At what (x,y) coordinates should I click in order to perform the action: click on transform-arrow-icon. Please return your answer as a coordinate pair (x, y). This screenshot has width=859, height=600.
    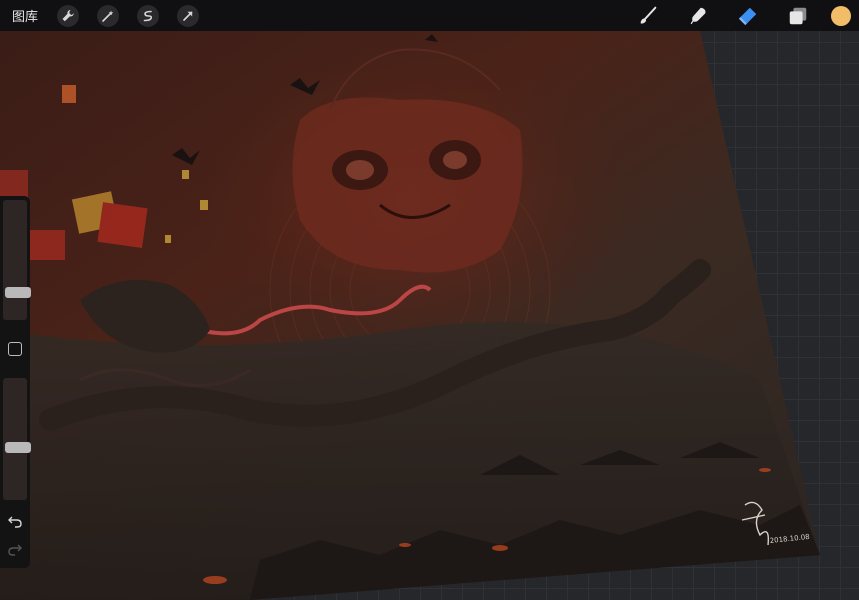
    Looking at the image, I should click on (188, 16).